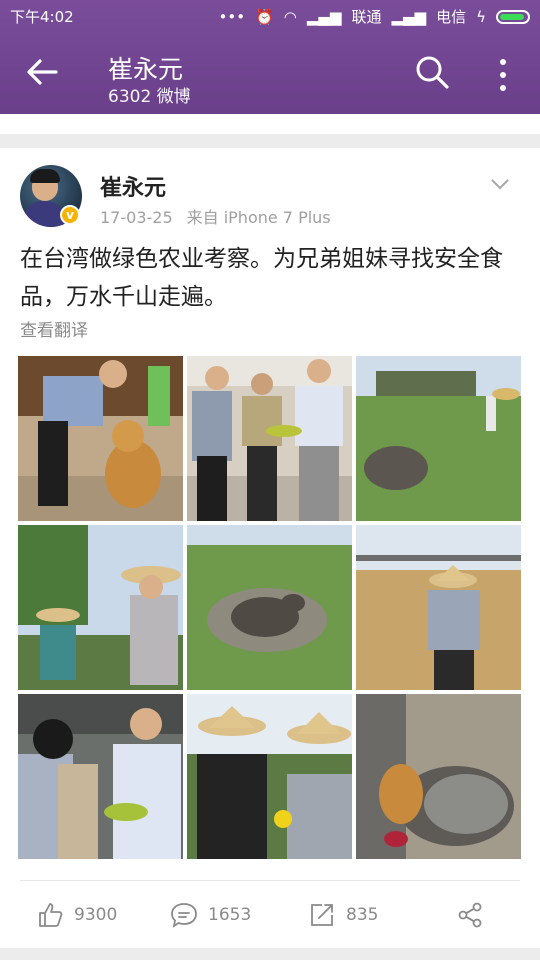  I want to click on wifi-icon: ◠, so click(290, 16).